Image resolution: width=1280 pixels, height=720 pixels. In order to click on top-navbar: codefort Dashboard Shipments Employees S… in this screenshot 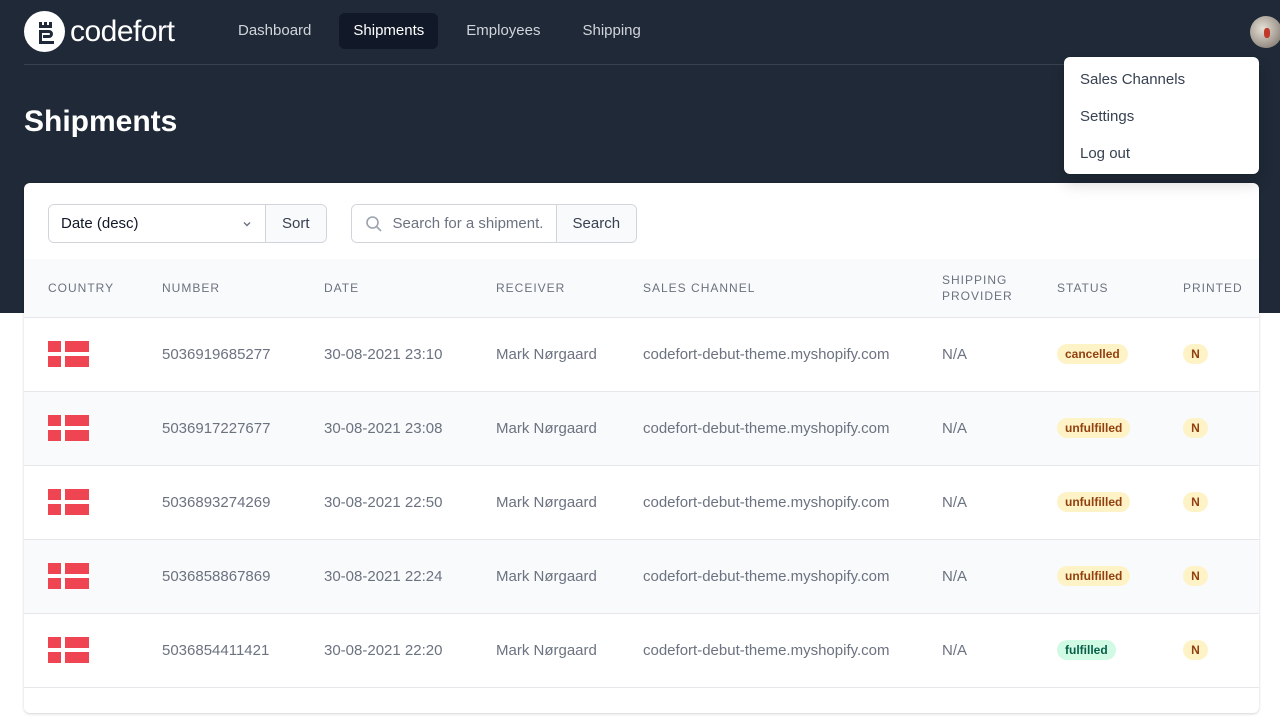, I will do `click(652, 32)`.